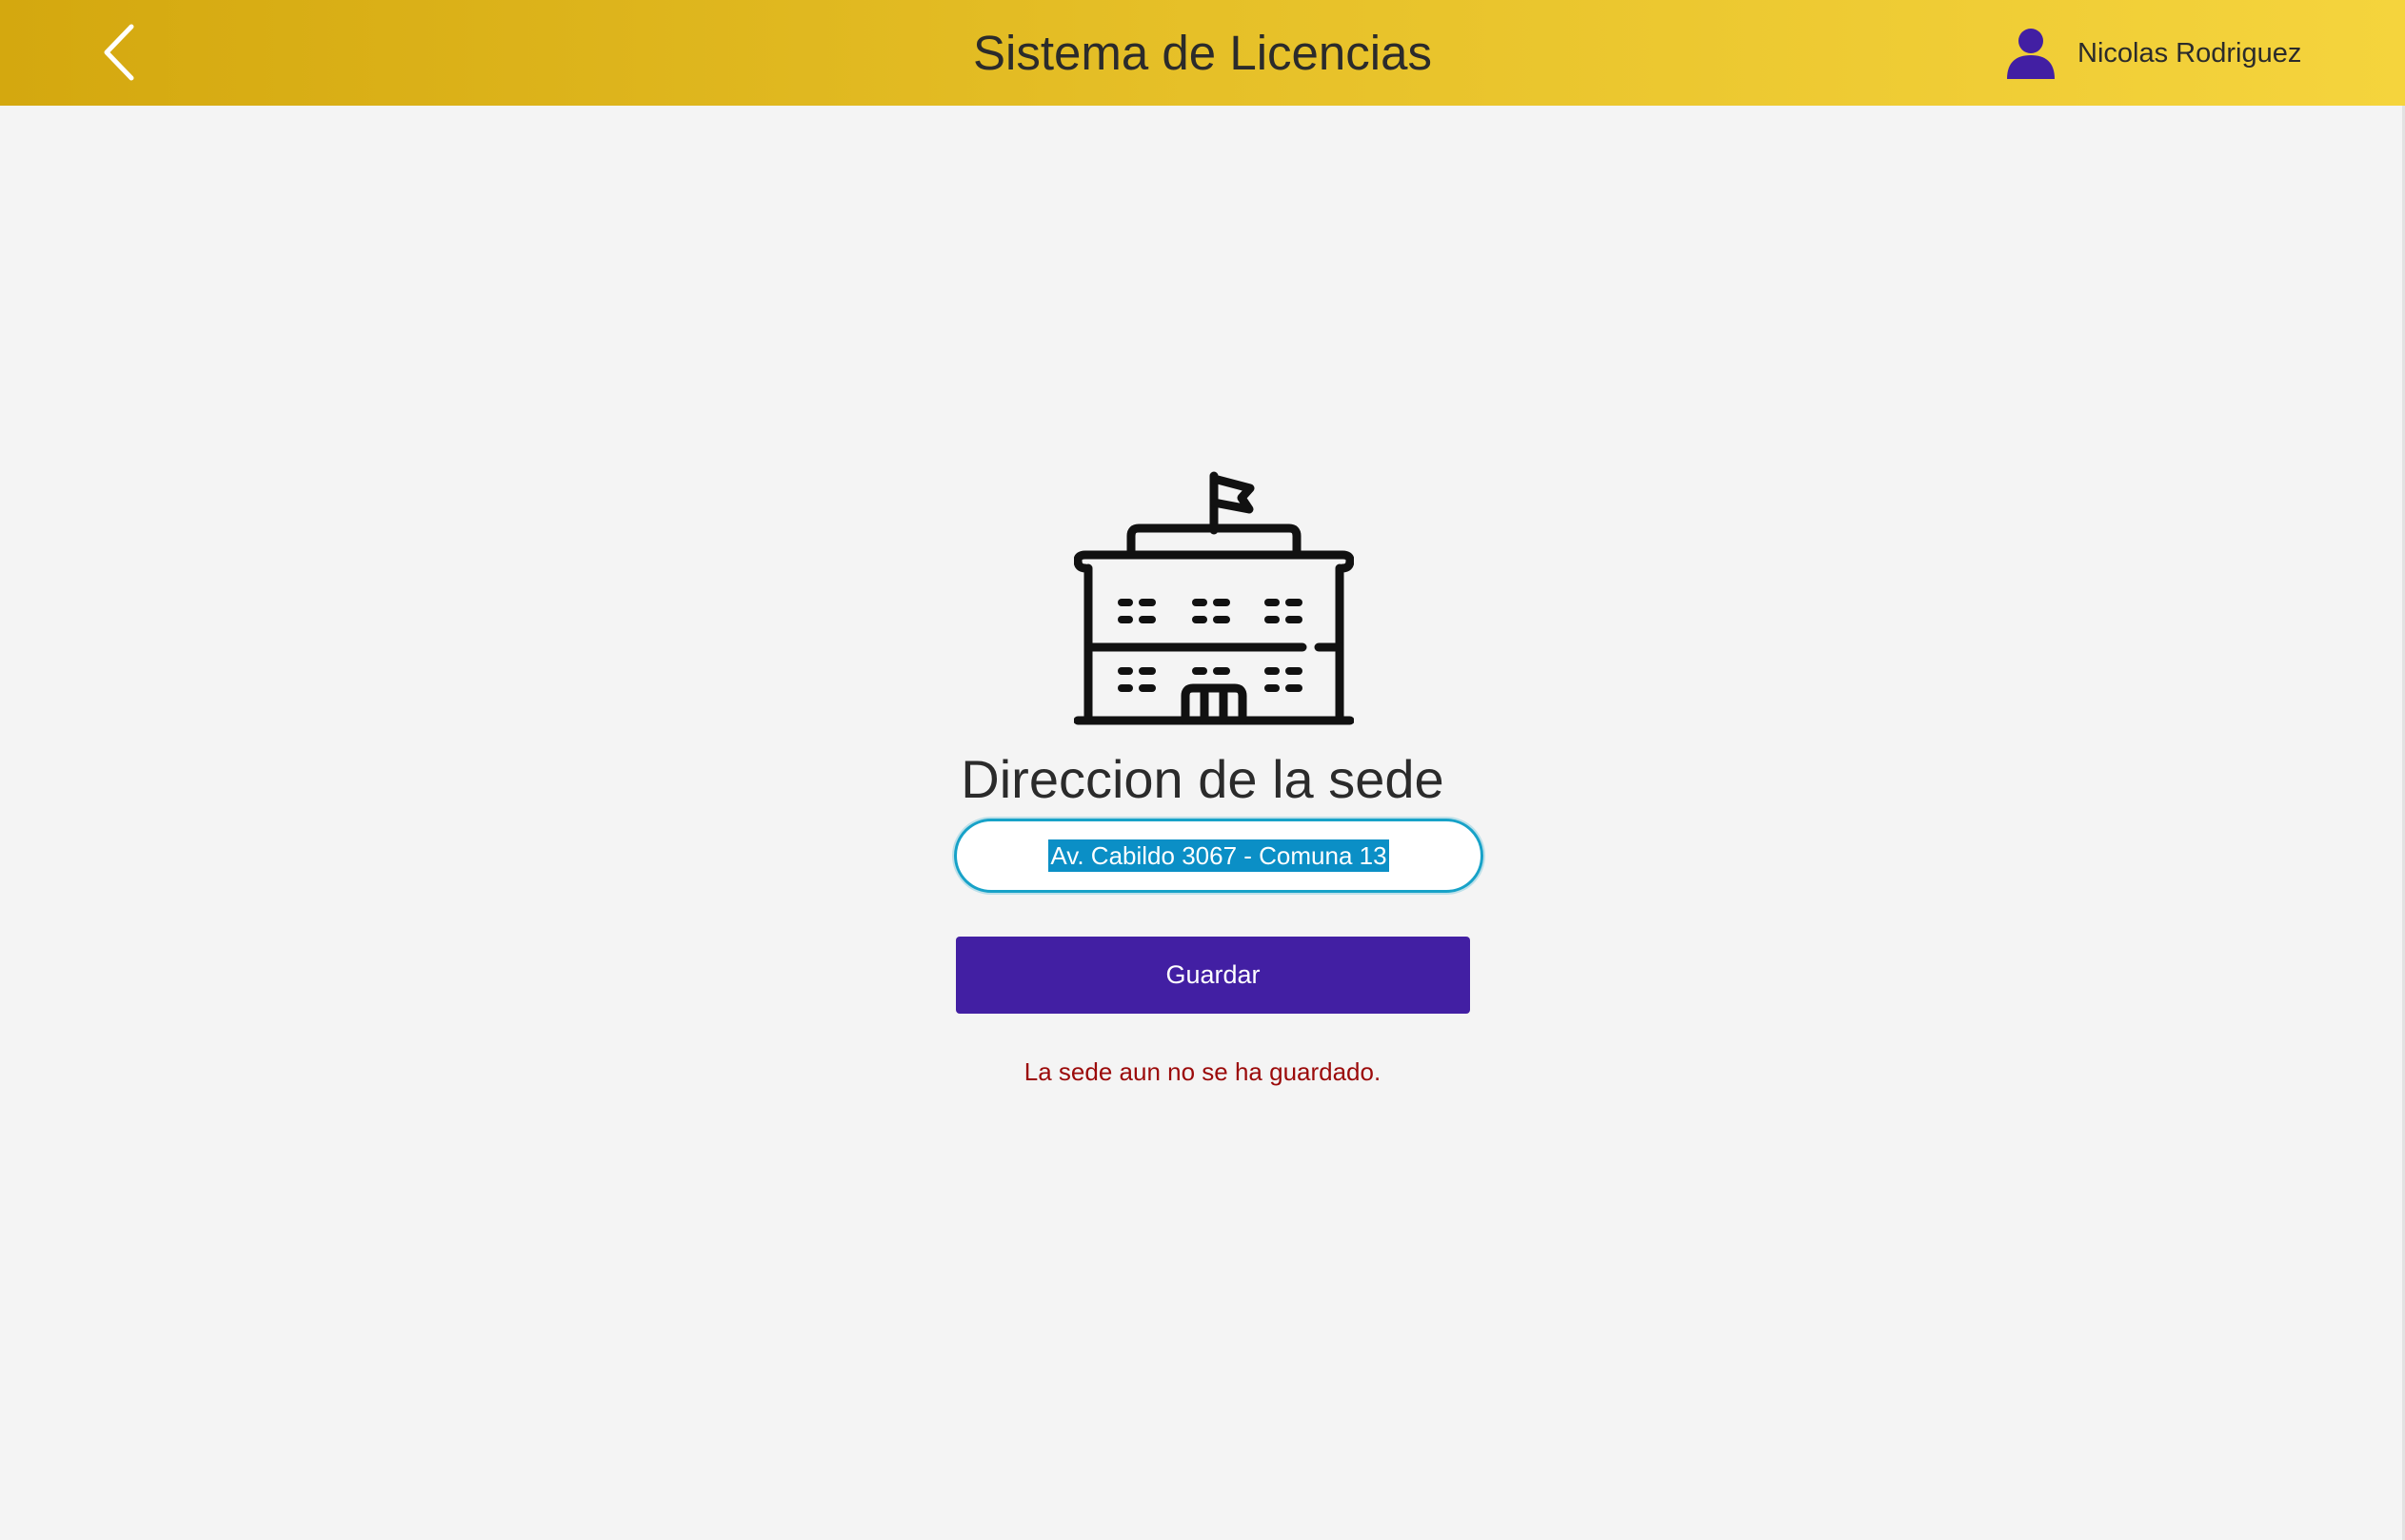 The height and width of the screenshot is (1540, 2405). What do you see at coordinates (1213, 976) in the screenshot?
I see `save-button: Guardar` at bounding box center [1213, 976].